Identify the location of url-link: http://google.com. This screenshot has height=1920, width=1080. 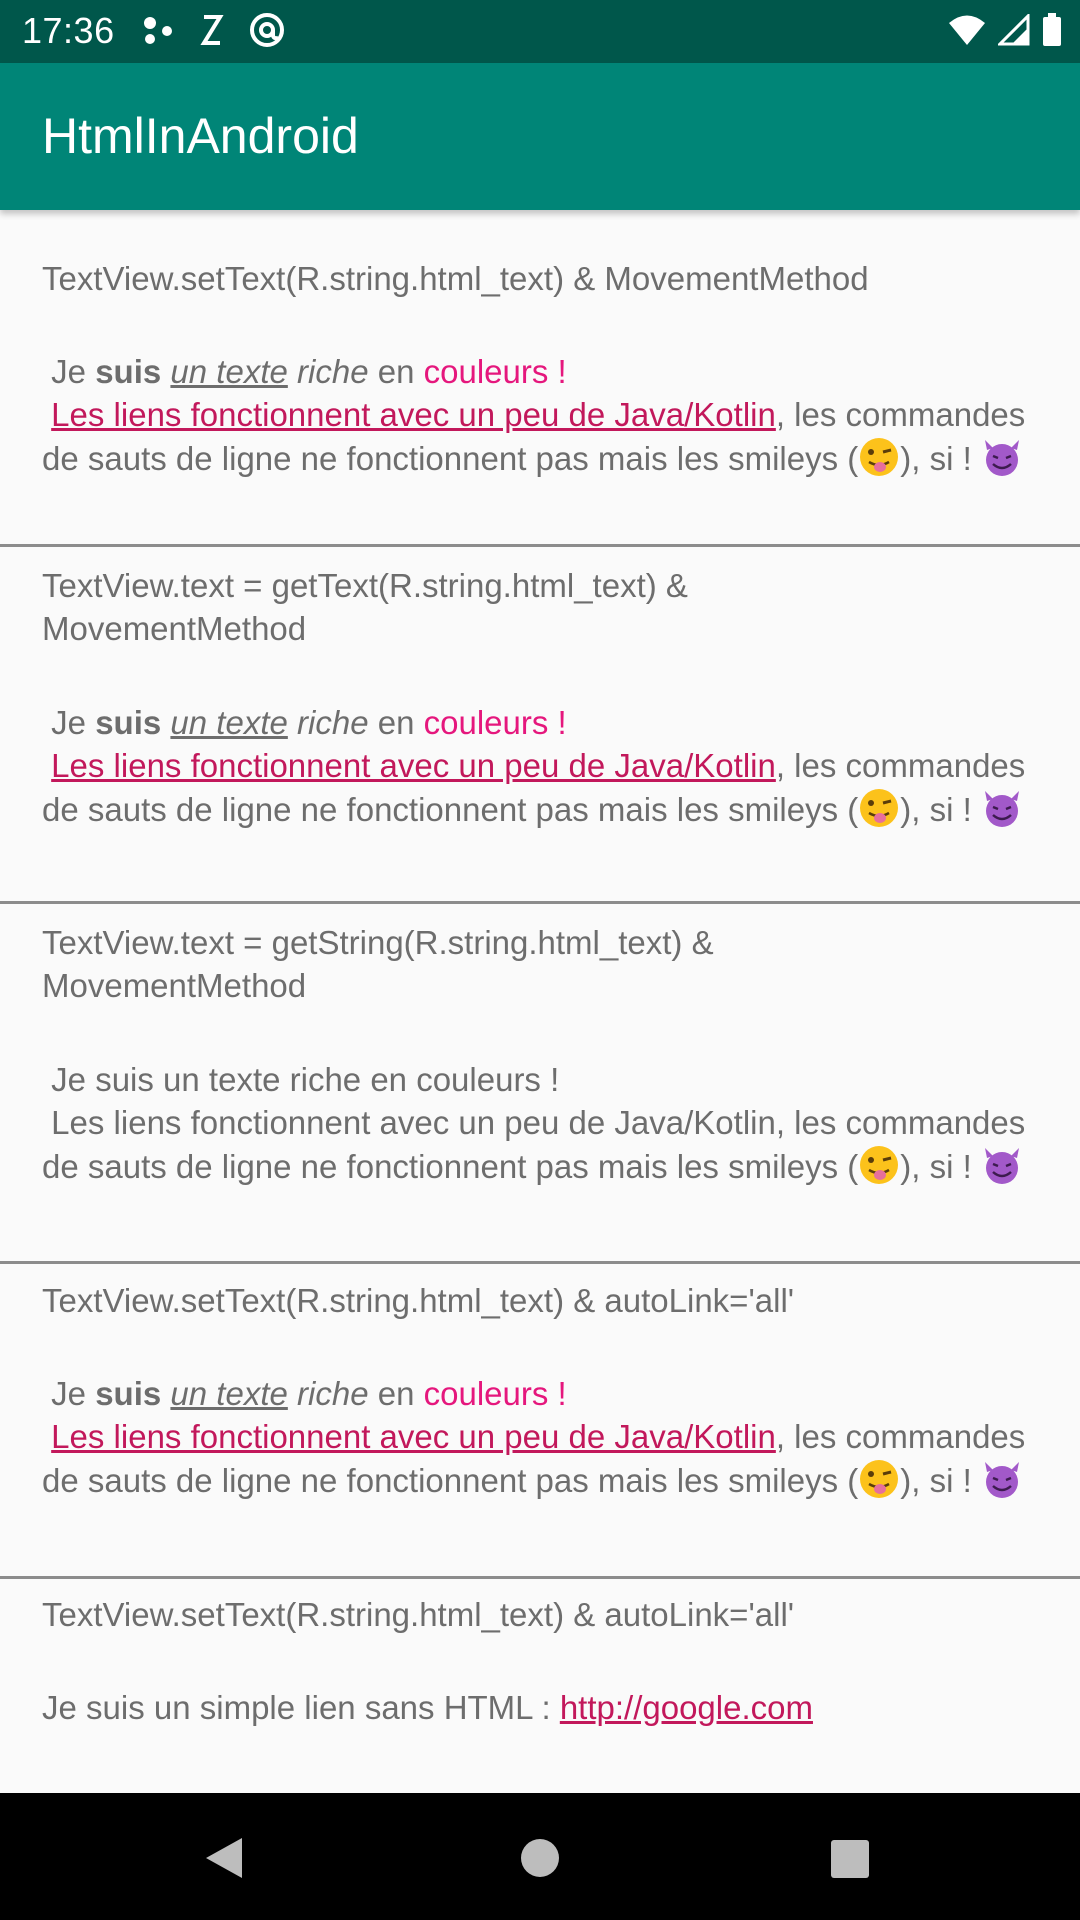
(686, 1707).